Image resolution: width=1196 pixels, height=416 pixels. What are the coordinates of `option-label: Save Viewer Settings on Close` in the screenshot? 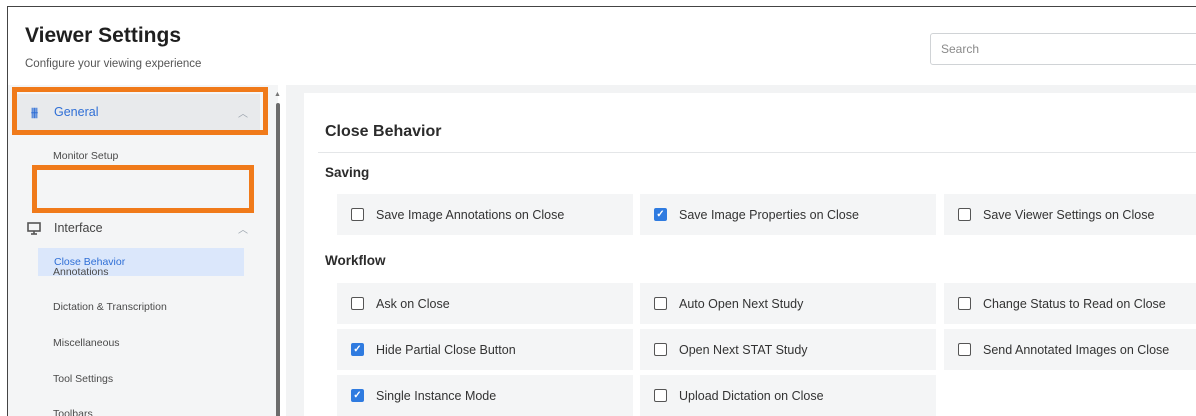 It's located at (1069, 214).